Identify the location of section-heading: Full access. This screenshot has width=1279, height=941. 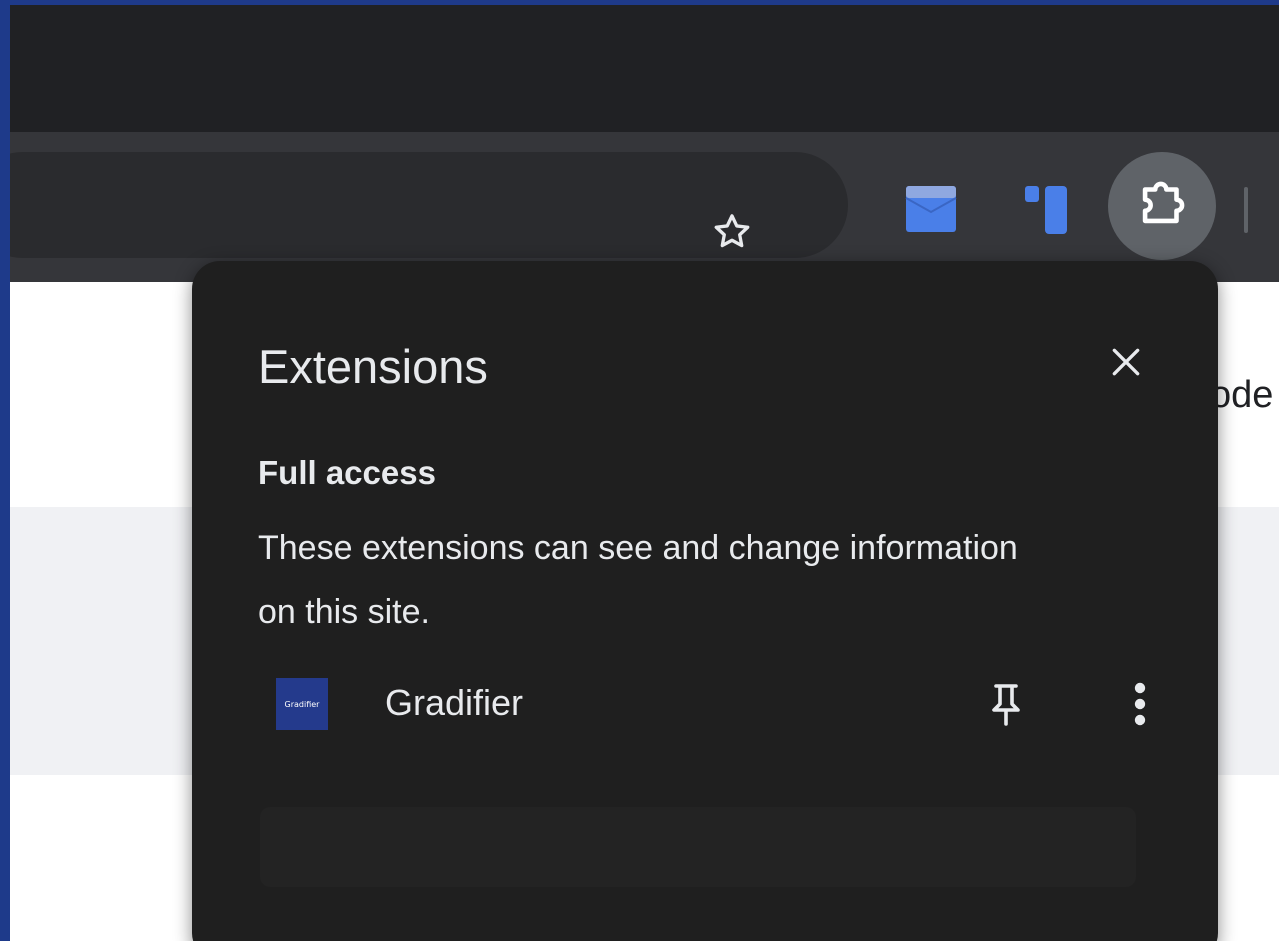
(347, 472).